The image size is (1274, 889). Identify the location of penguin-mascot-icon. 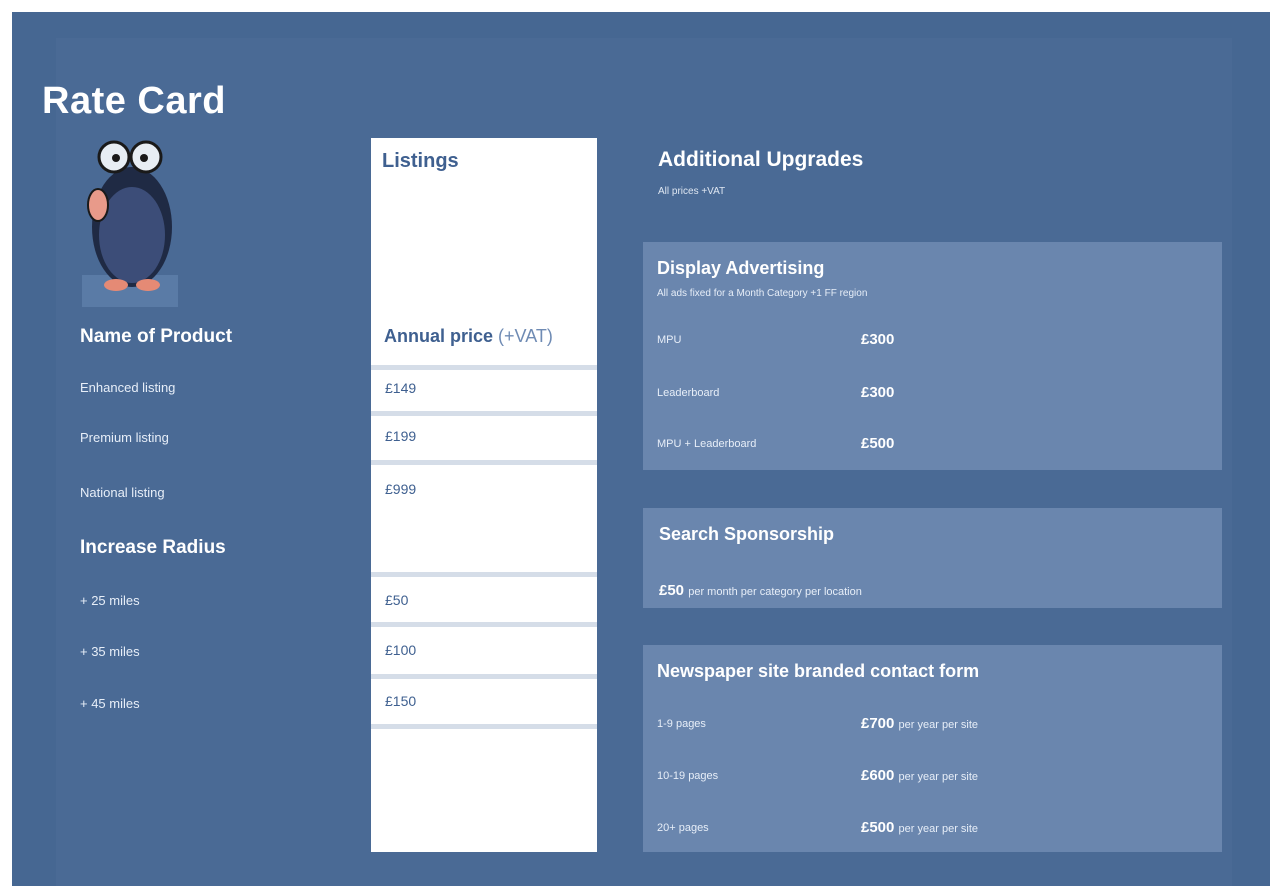
(129, 215).